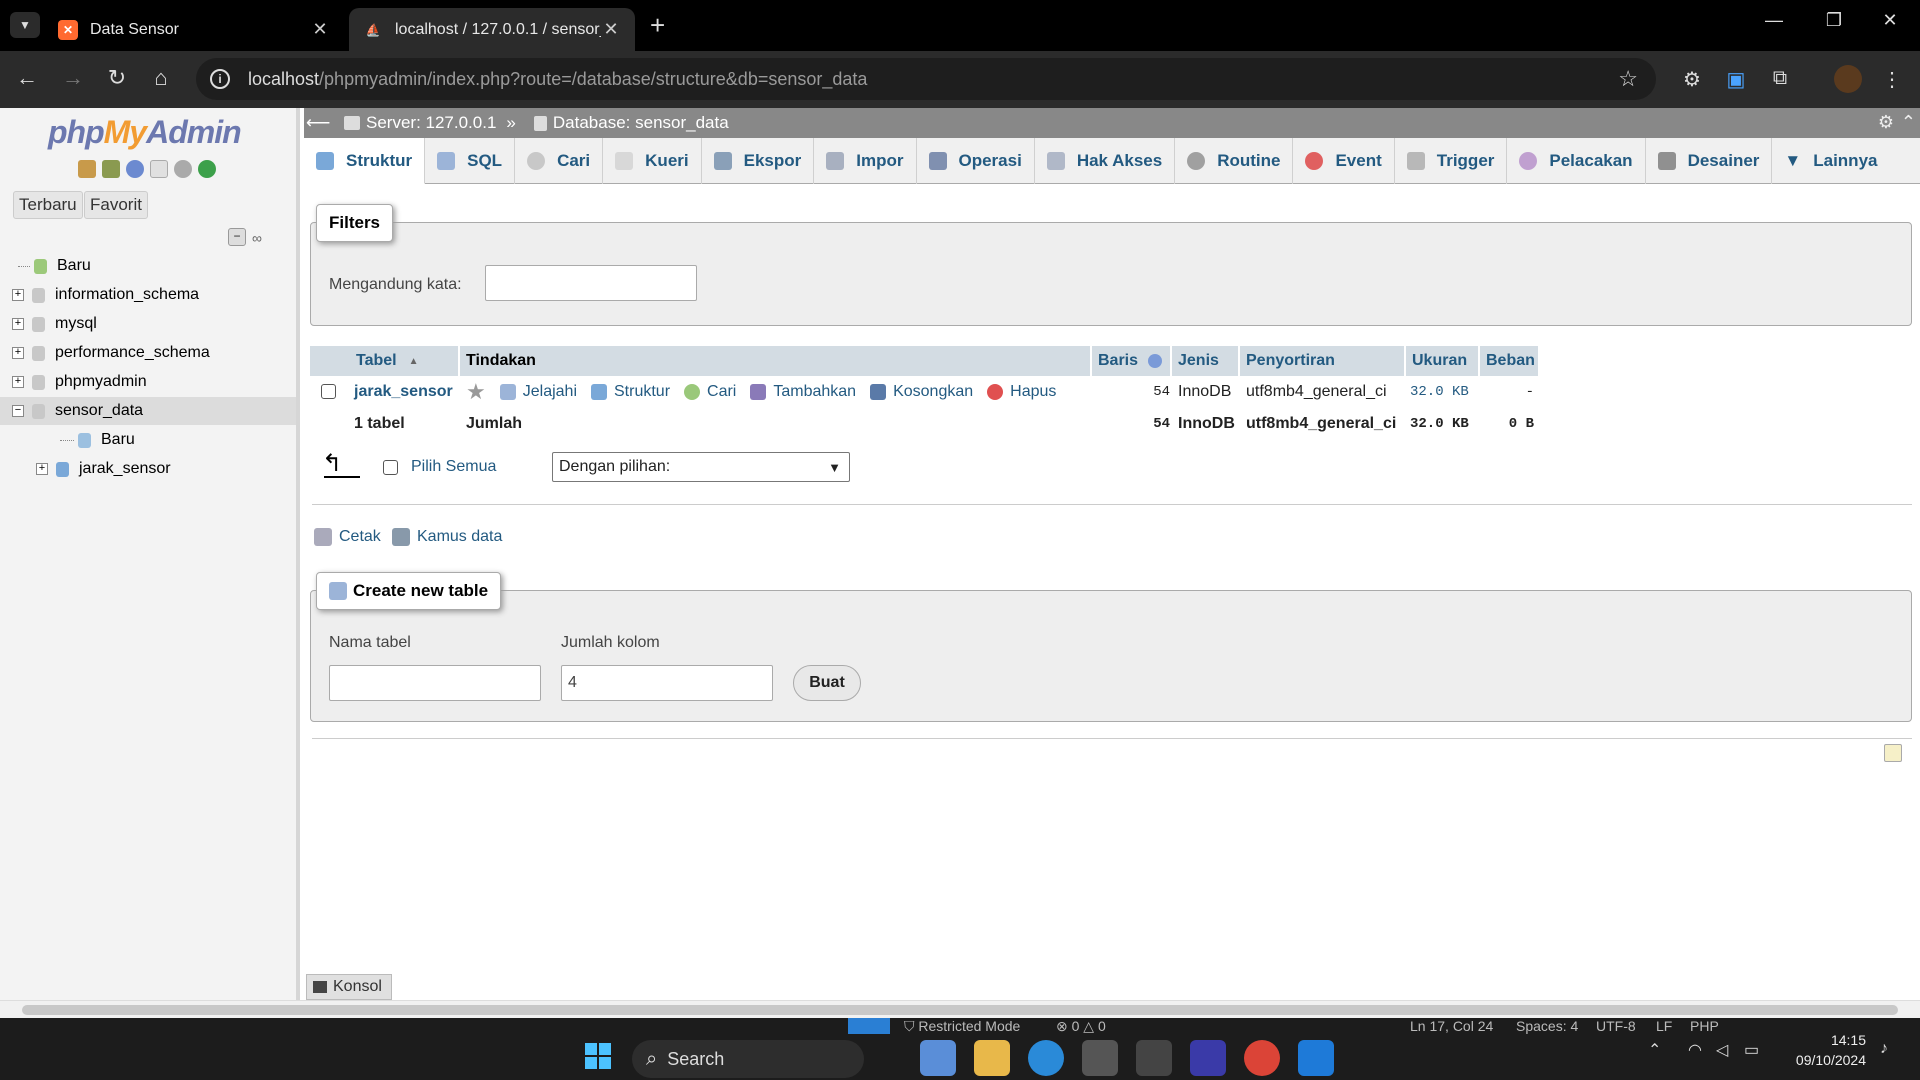 The height and width of the screenshot is (1080, 1920). What do you see at coordinates (1262, 1058) in the screenshot?
I see `chrome-icon` at bounding box center [1262, 1058].